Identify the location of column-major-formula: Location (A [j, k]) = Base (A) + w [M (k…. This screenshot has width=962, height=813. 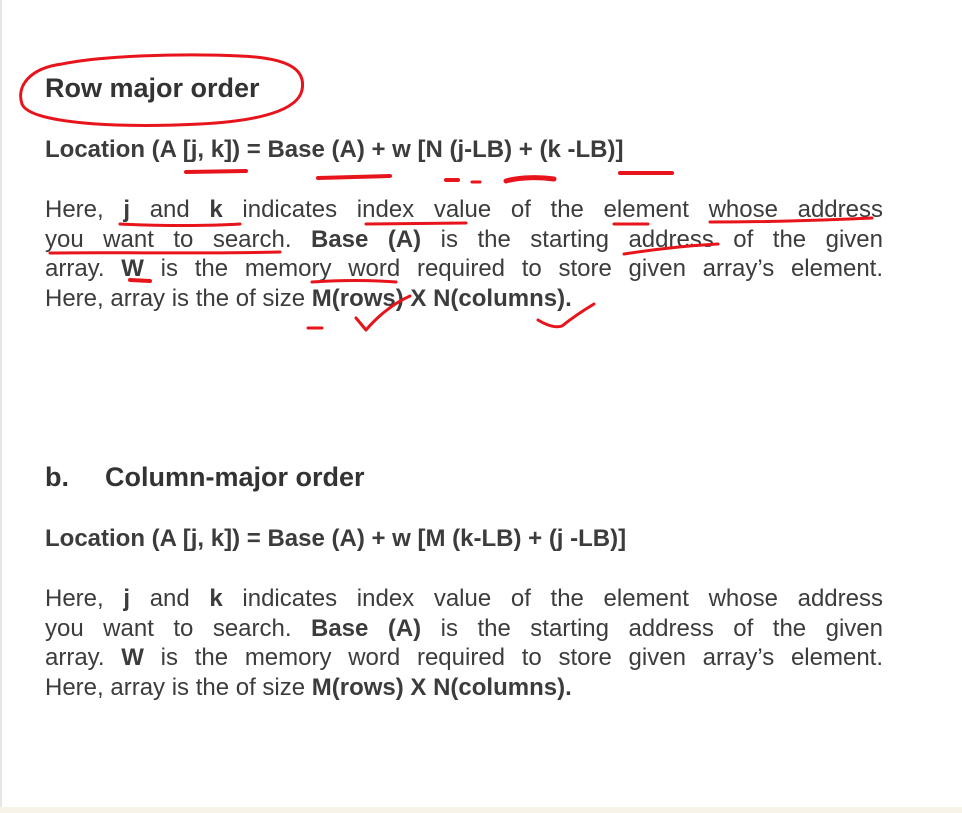
(336, 538).